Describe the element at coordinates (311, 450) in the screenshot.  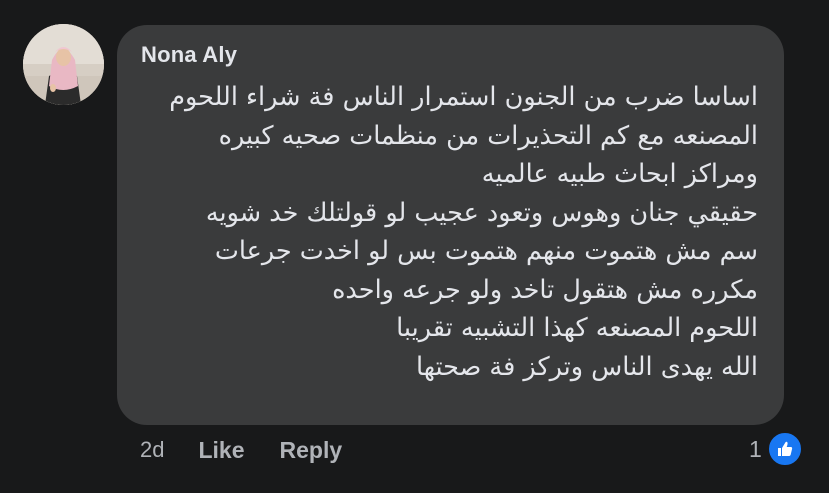
I see `reply-button: Reply` at that location.